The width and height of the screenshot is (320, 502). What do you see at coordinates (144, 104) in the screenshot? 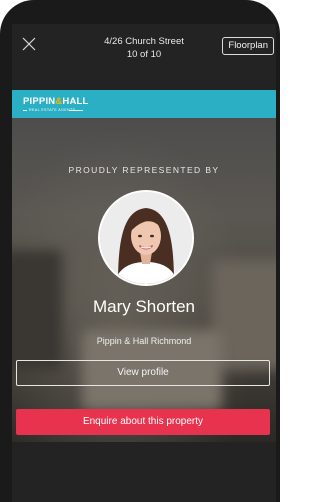
I see `brand-bar: PIPPIN&HALL REAL ESTATE AGENTS` at bounding box center [144, 104].